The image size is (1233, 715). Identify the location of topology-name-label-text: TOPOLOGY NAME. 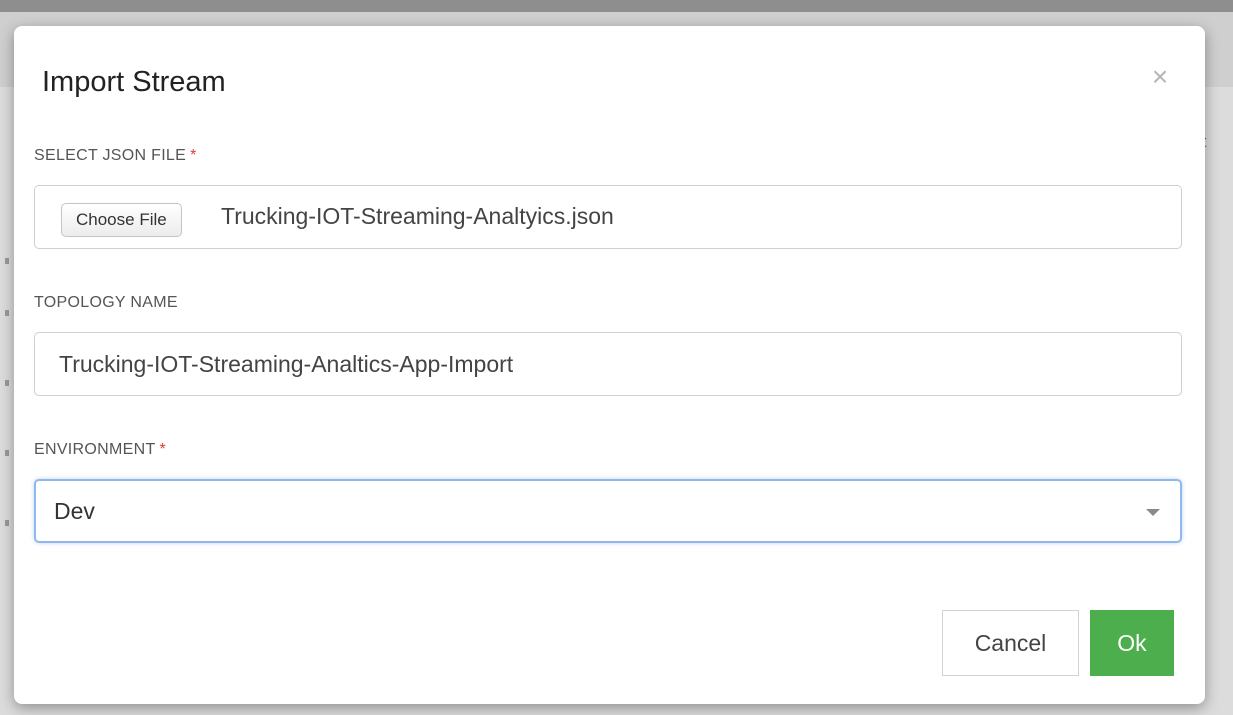
(106, 302).